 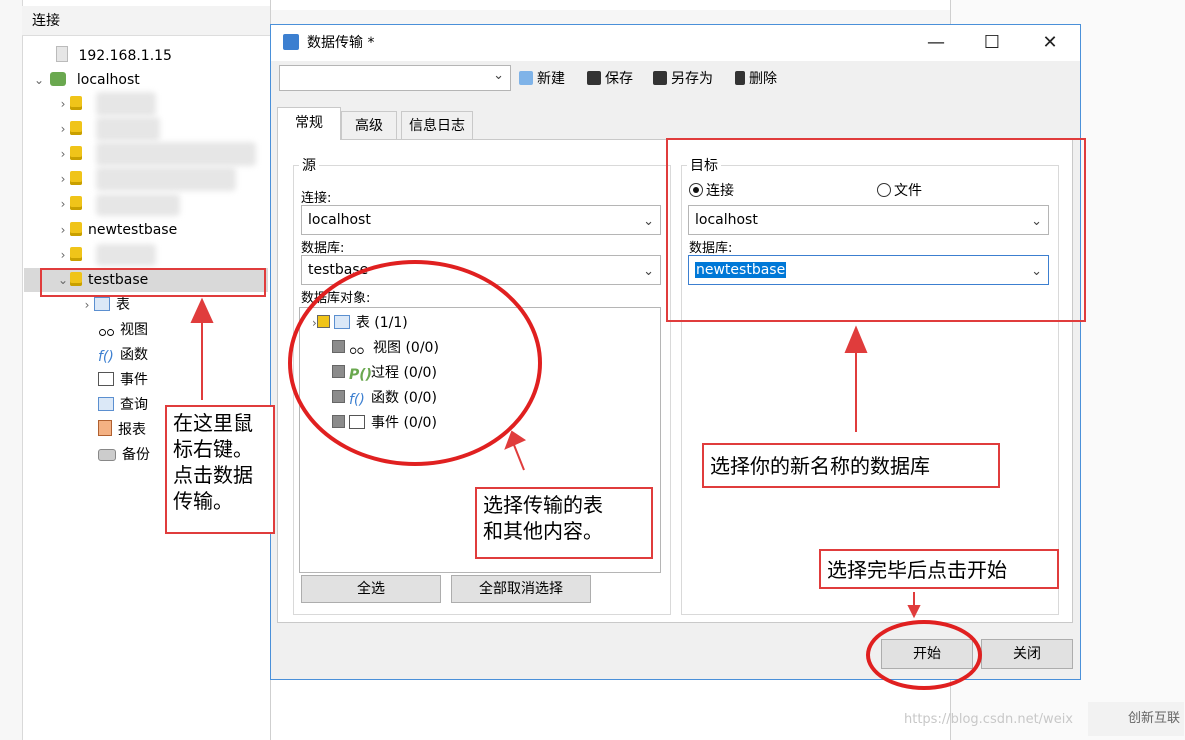 I want to click on note-line: 在这里鼠, so click(x=213, y=423).